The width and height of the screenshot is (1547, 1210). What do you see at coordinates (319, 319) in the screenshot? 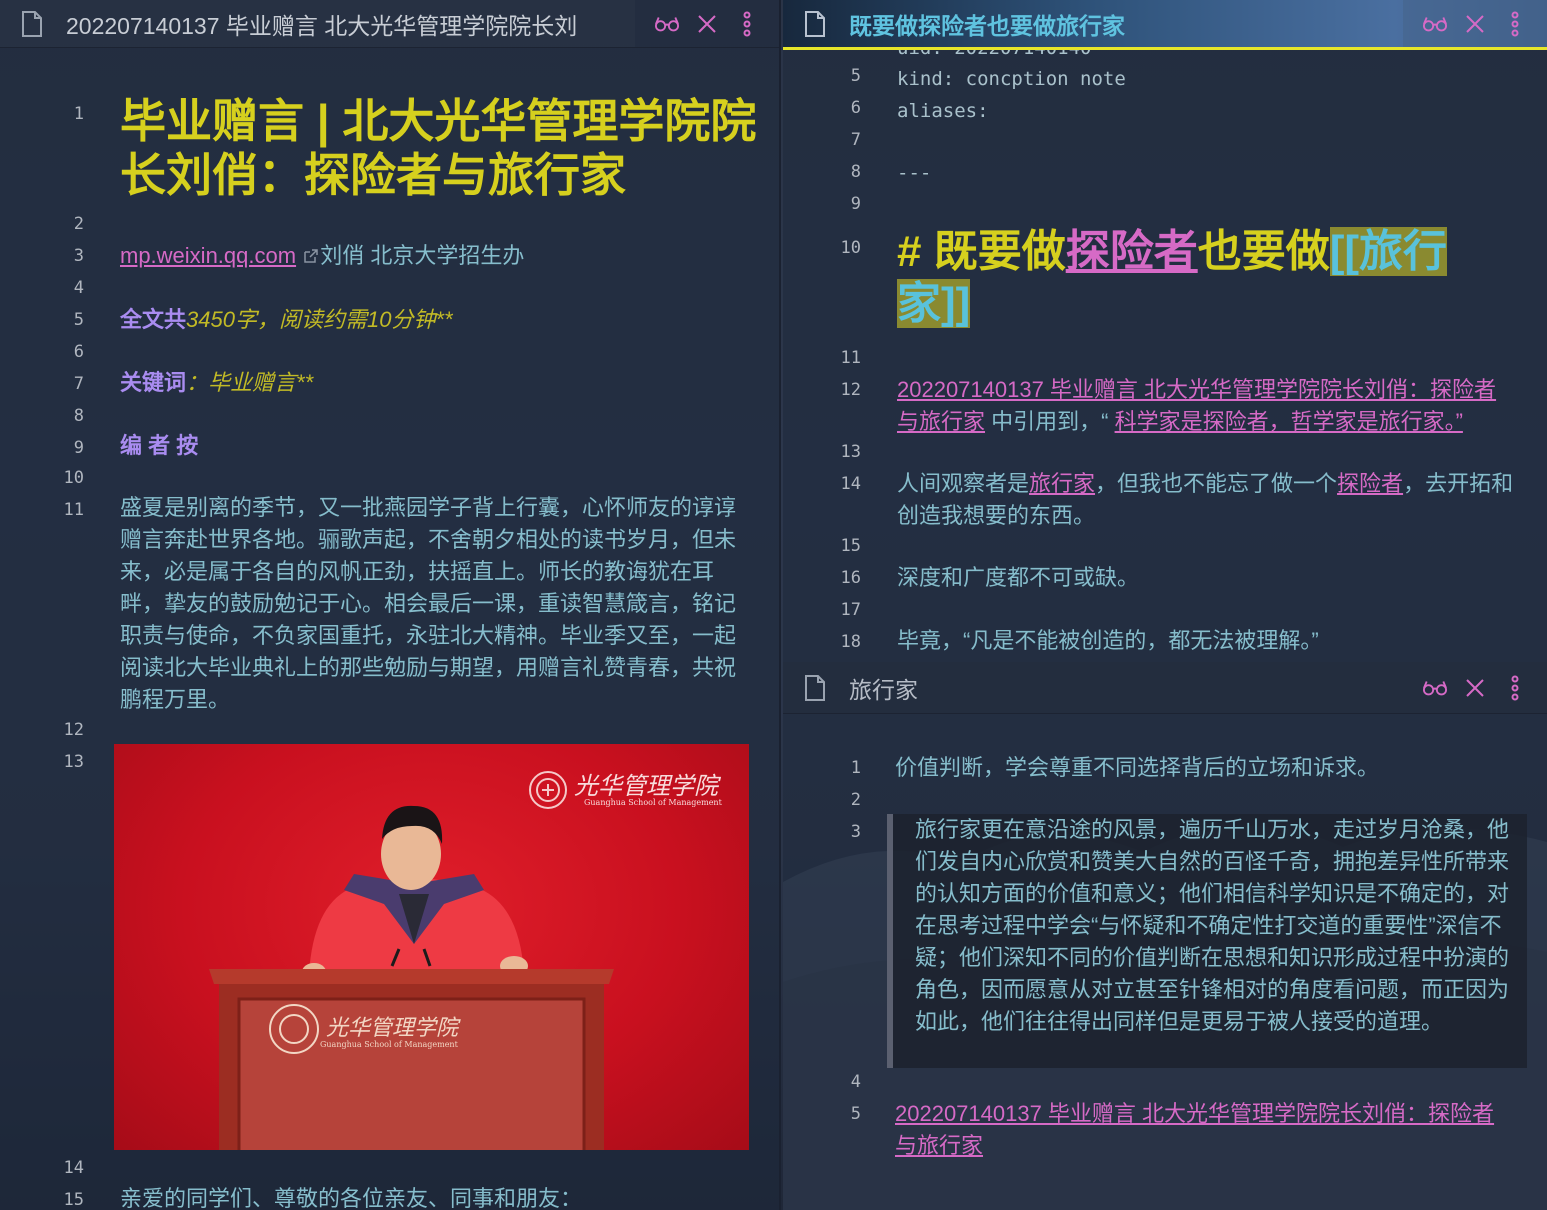
I see `word-count-value: 3450字，阅读约需10分钟**` at bounding box center [319, 319].